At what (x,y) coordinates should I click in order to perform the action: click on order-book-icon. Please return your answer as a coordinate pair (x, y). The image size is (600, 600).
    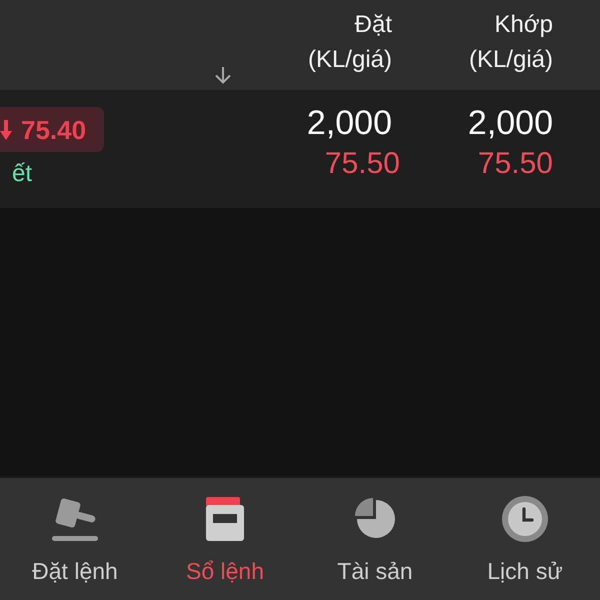
    Looking at the image, I should click on (225, 519).